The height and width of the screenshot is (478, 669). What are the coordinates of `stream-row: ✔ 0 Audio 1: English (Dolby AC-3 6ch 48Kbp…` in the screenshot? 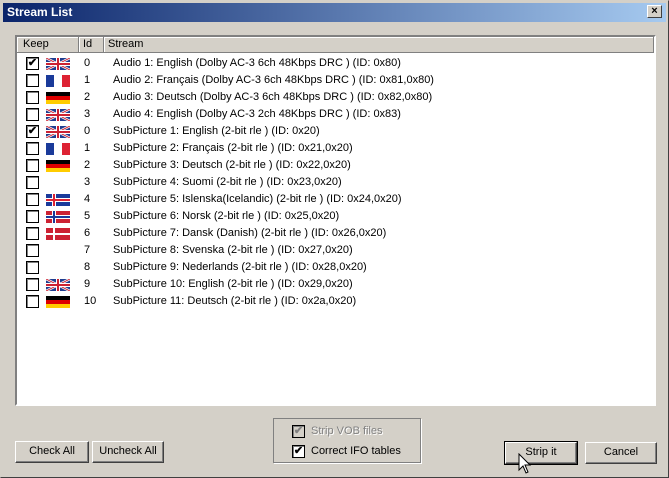 It's located at (335, 63).